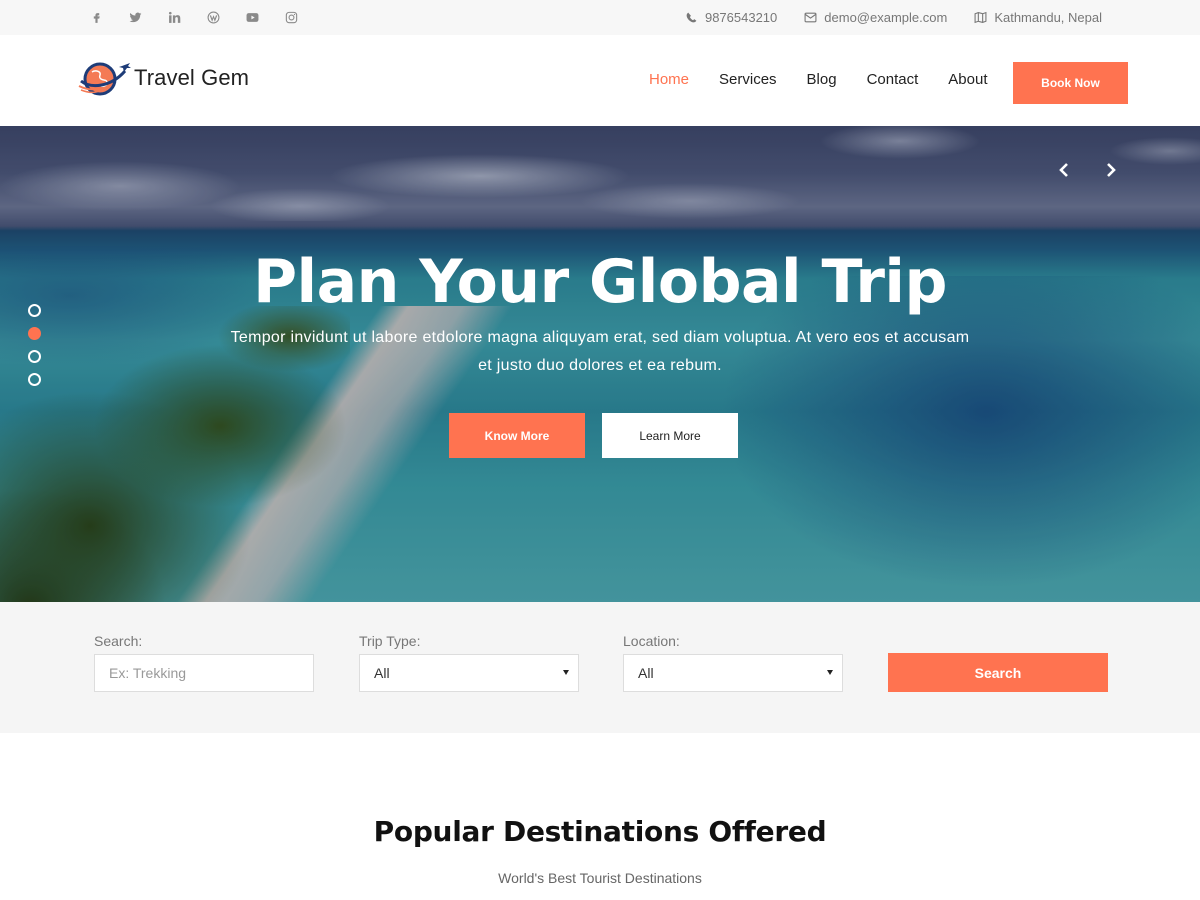 This screenshot has height=900, width=1200. Describe the element at coordinates (174, 18) in the screenshot. I see `linkedin-icon` at that location.